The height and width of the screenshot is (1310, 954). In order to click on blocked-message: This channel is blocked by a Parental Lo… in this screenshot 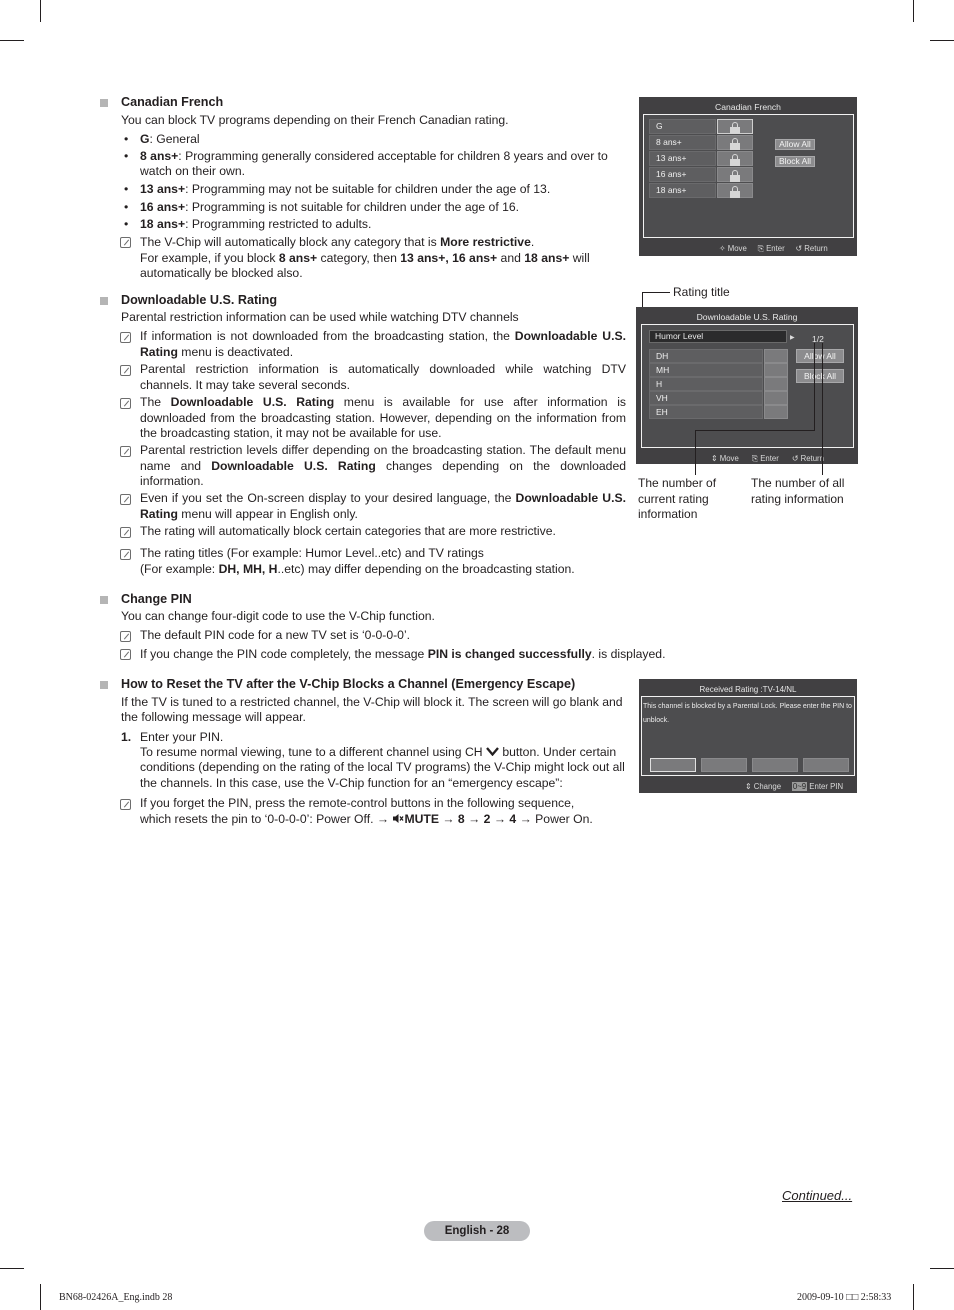, I will do `click(747, 713)`.